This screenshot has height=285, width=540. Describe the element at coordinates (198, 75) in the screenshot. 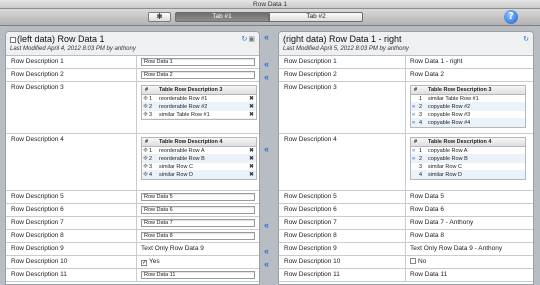

I see `row-data-2-input: Row Data 2` at that location.